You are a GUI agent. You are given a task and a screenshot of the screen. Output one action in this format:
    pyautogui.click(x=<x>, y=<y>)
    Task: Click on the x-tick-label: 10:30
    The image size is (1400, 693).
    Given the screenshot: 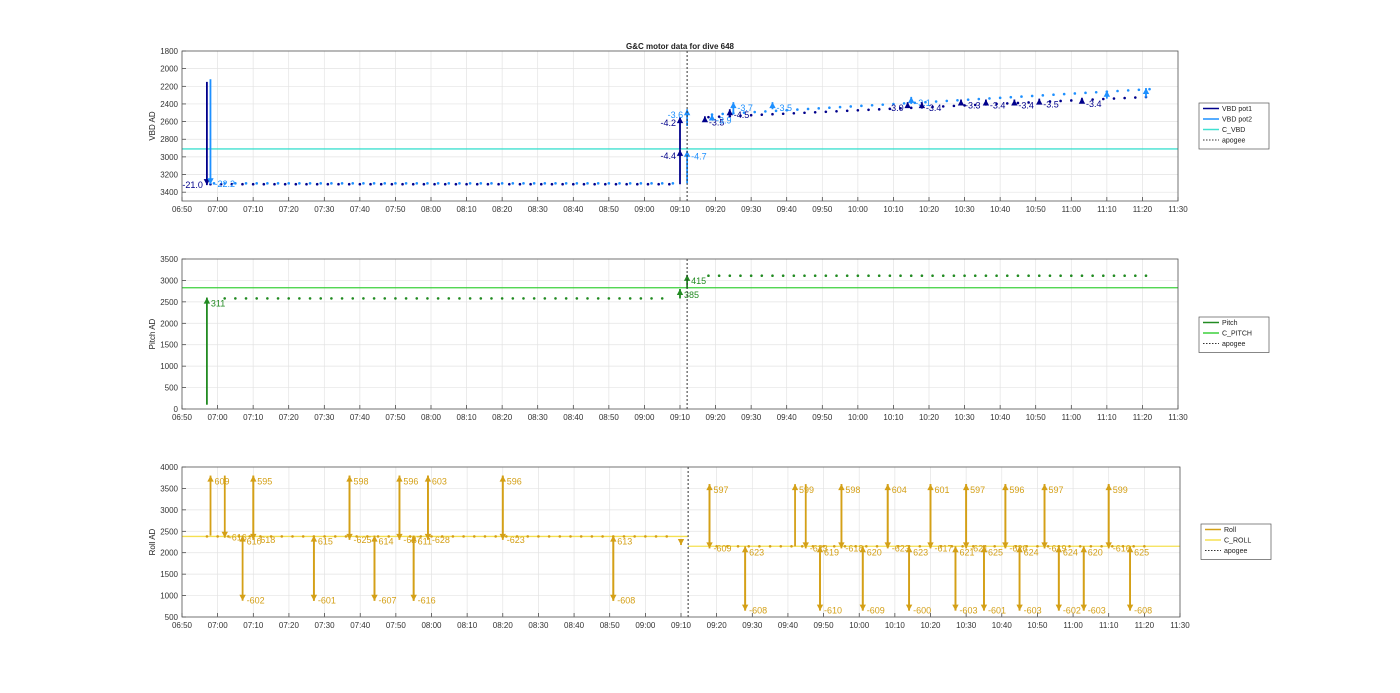 What is the action you would take?
    pyautogui.click(x=965, y=417)
    